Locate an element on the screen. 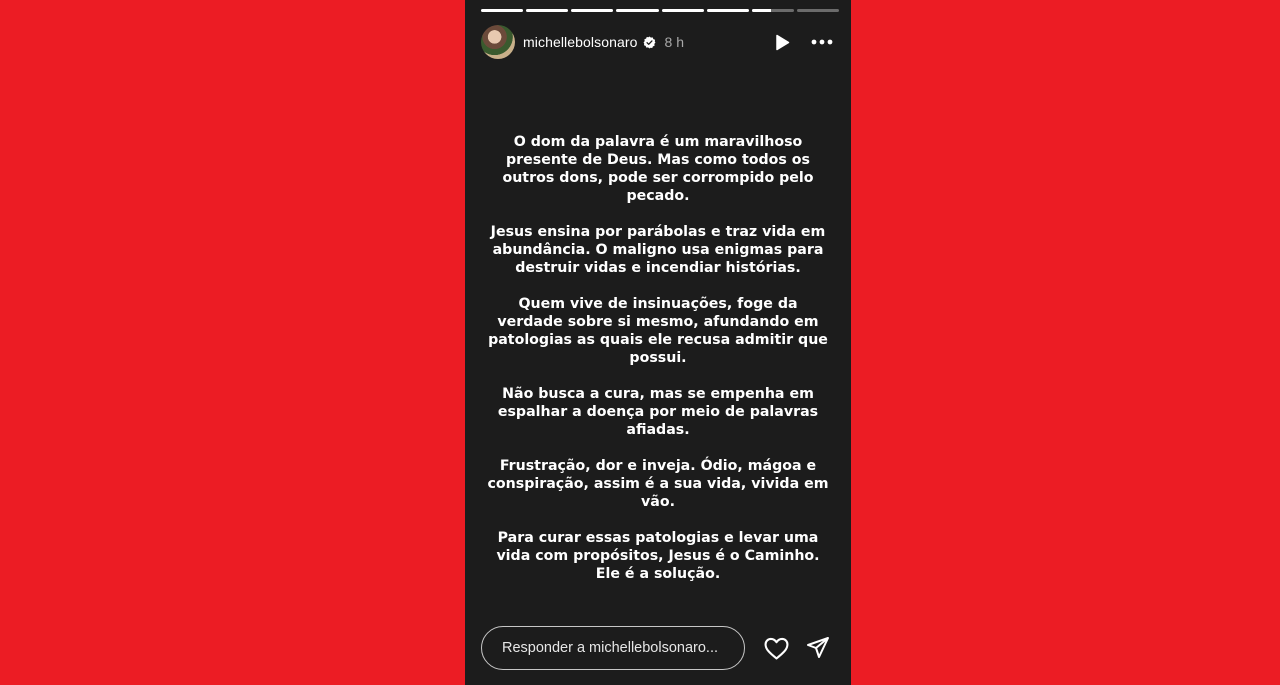 Image resolution: width=1280 pixels, height=685 pixels. reply-input is located at coordinates (613, 648).